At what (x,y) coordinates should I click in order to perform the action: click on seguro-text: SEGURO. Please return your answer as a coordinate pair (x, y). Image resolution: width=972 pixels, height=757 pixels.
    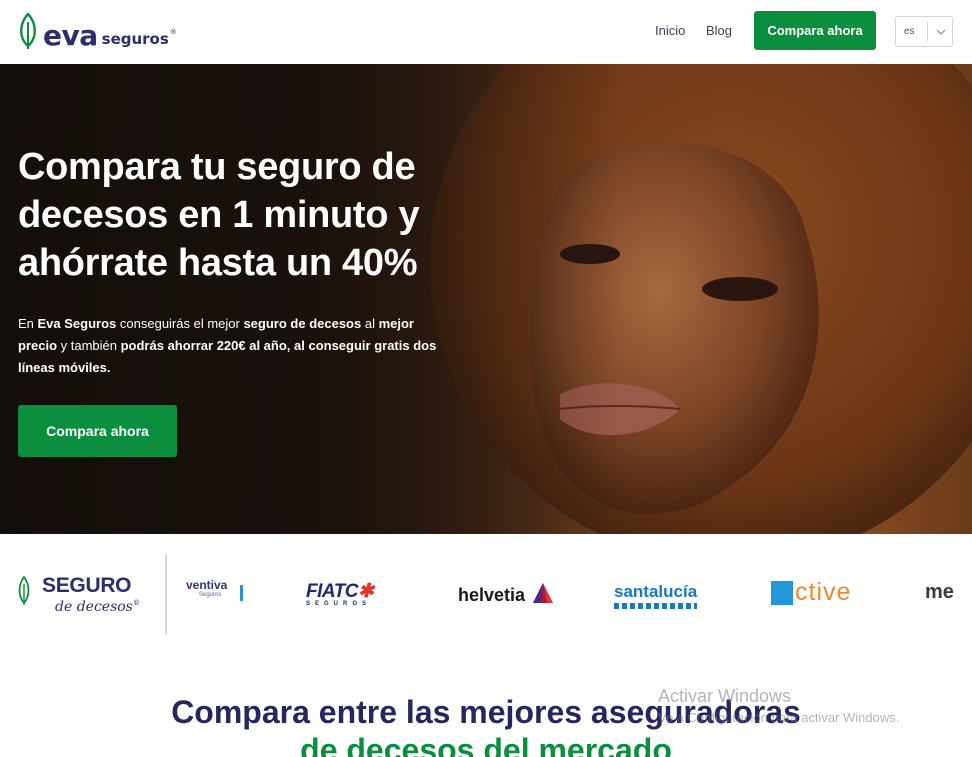
    Looking at the image, I should click on (87, 585).